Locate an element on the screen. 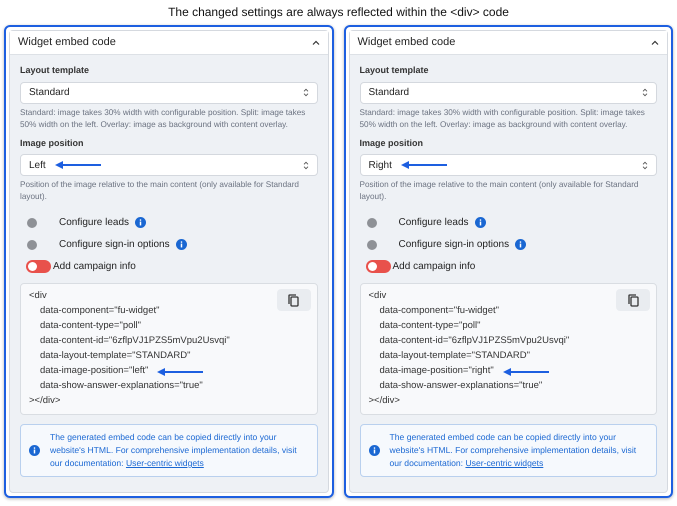 This screenshot has width=677, height=506. code-line: data-image-position="right" is located at coordinates (437, 371).